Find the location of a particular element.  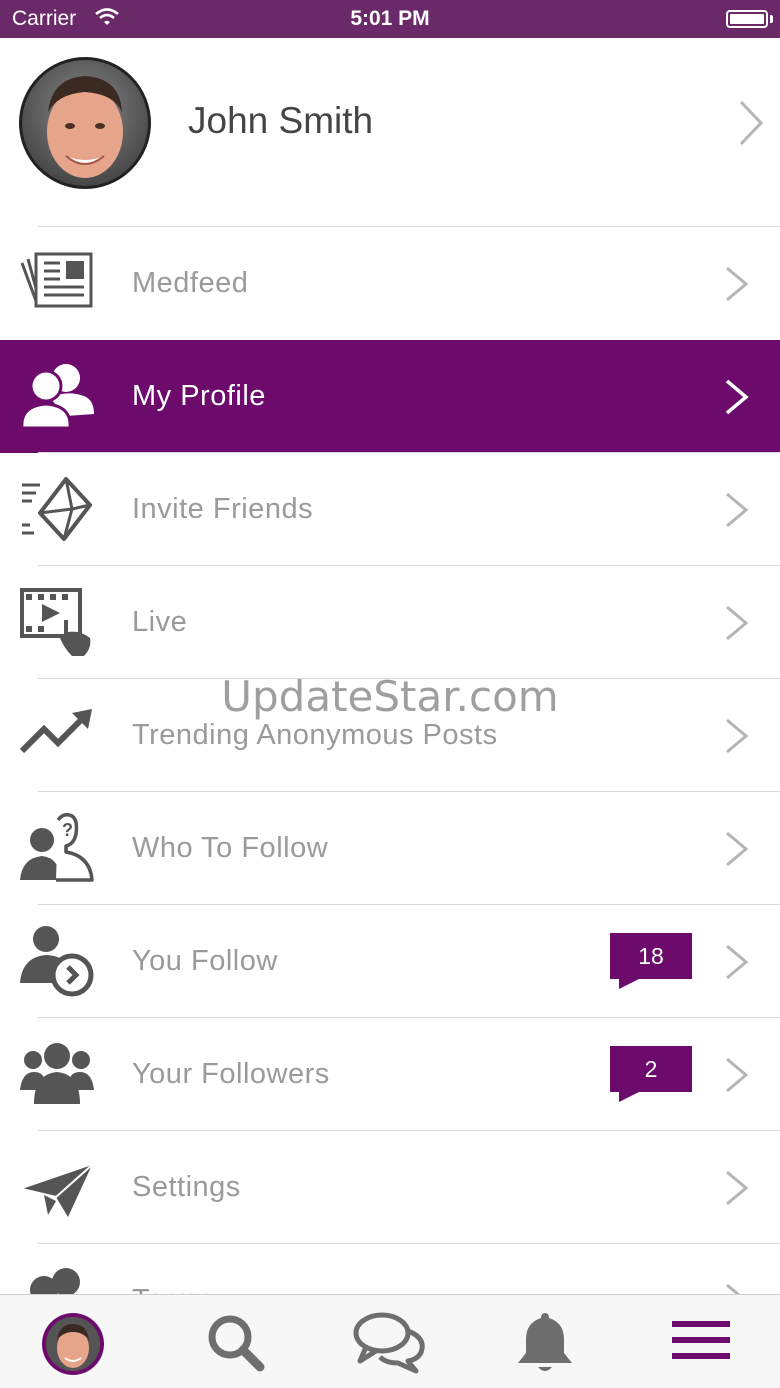

user-question-icon: ? is located at coordinates (57, 847).